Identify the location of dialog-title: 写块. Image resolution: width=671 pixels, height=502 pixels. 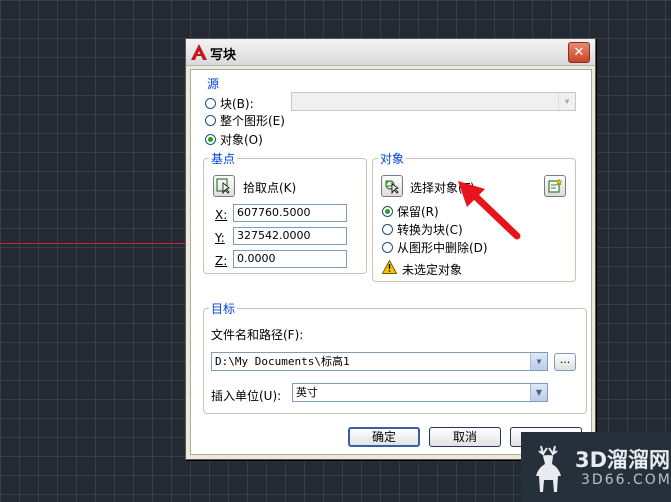
(223, 55).